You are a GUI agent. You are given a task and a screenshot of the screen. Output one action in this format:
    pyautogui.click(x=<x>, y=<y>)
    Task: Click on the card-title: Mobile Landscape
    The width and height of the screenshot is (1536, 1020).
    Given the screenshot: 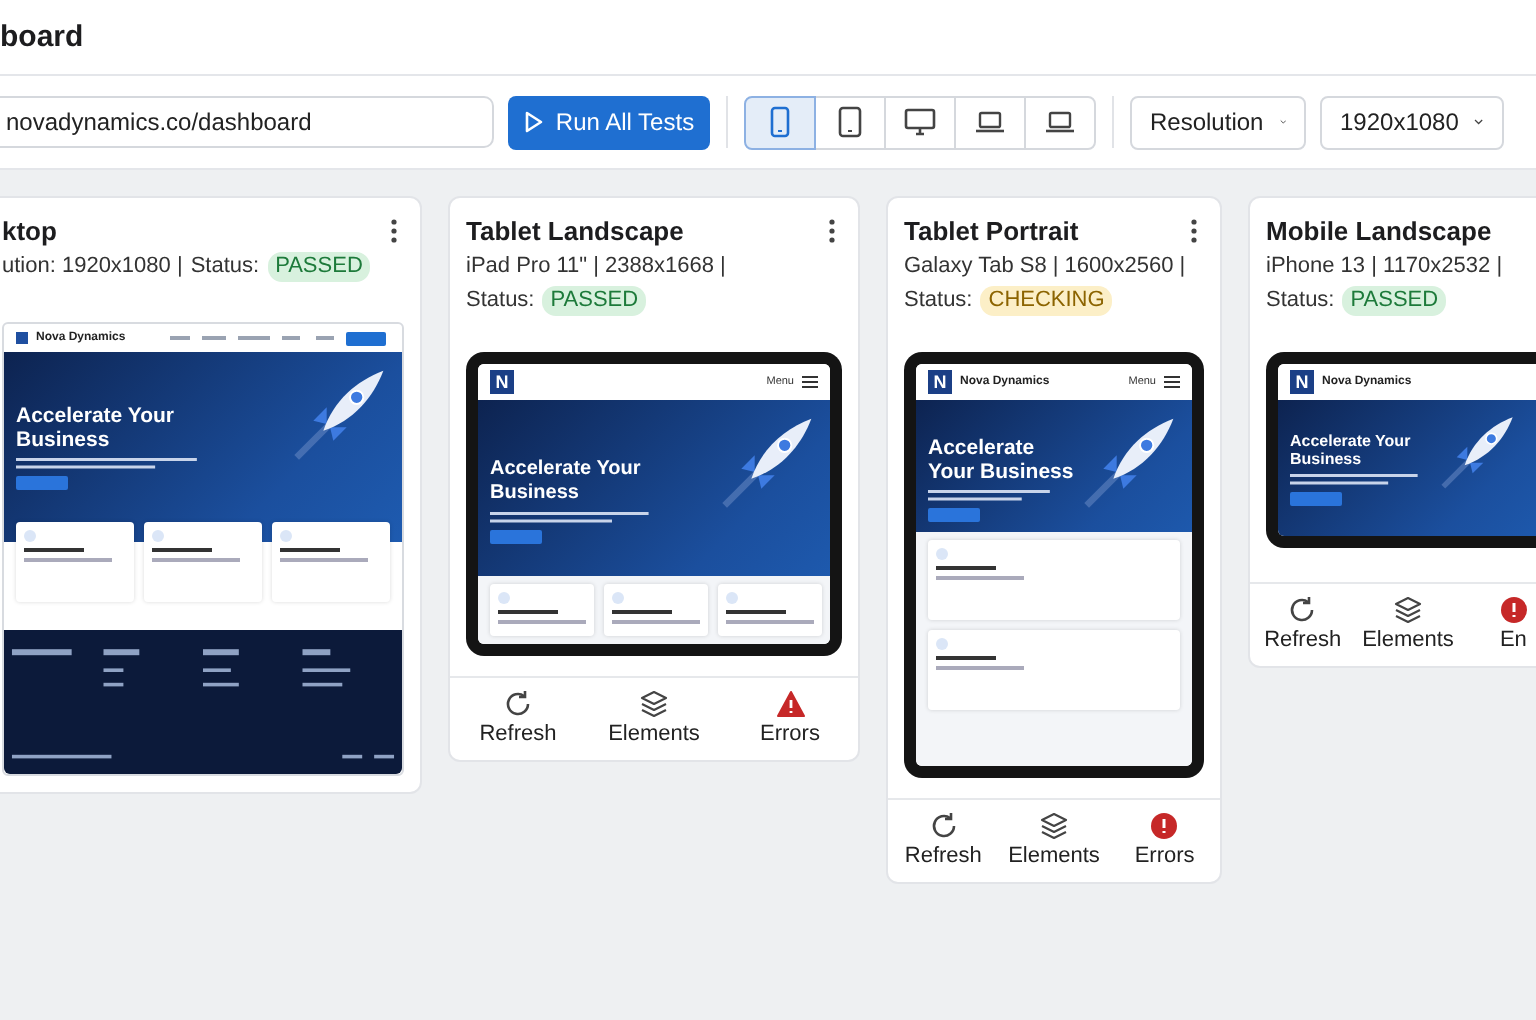 What is the action you would take?
    pyautogui.click(x=1379, y=231)
    